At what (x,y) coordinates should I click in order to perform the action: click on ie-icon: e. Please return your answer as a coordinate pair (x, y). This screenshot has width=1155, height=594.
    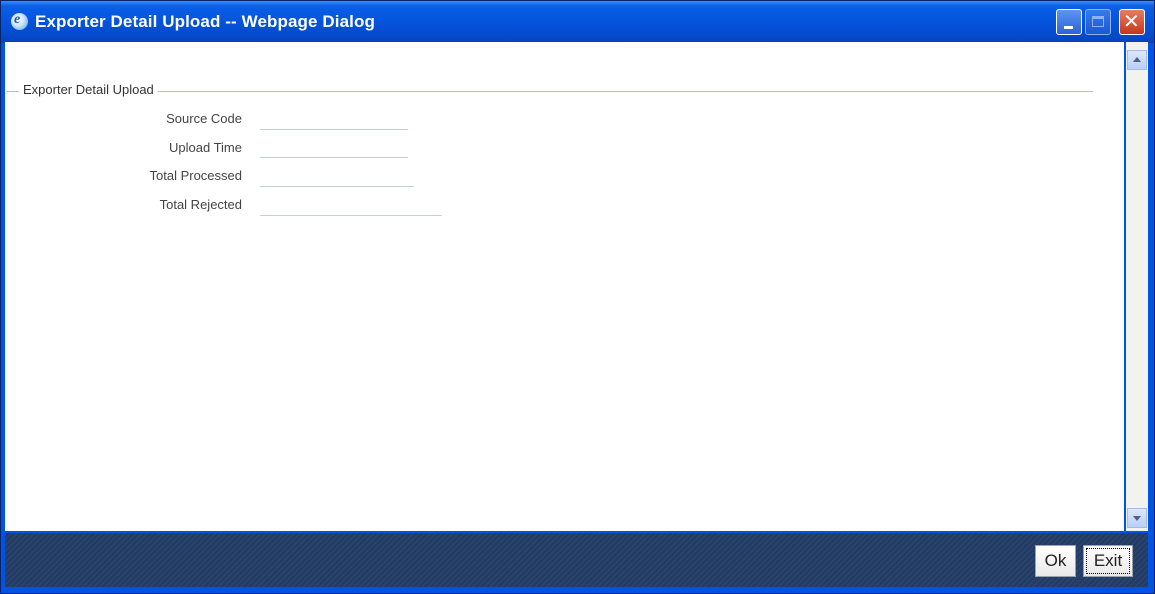
    Looking at the image, I should click on (19, 21).